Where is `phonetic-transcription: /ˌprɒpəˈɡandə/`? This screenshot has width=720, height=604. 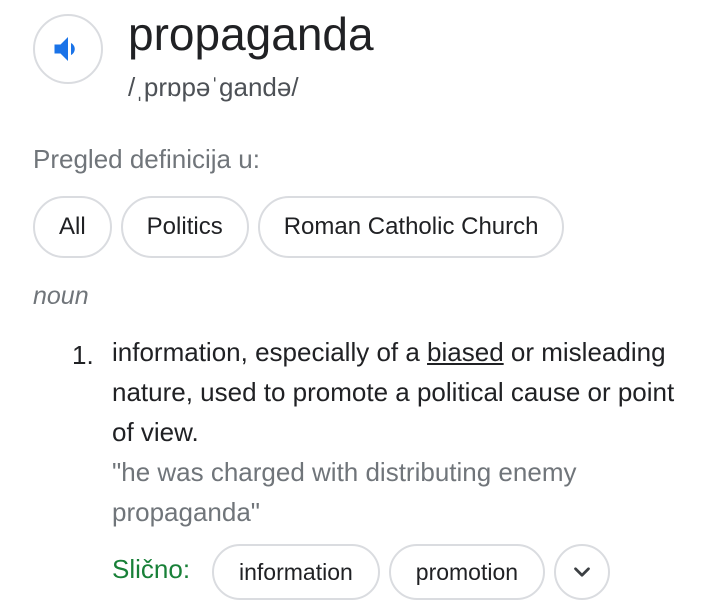
phonetic-transcription: /ˌprɒpəˈɡandə/ is located at coordinates (213, 87).